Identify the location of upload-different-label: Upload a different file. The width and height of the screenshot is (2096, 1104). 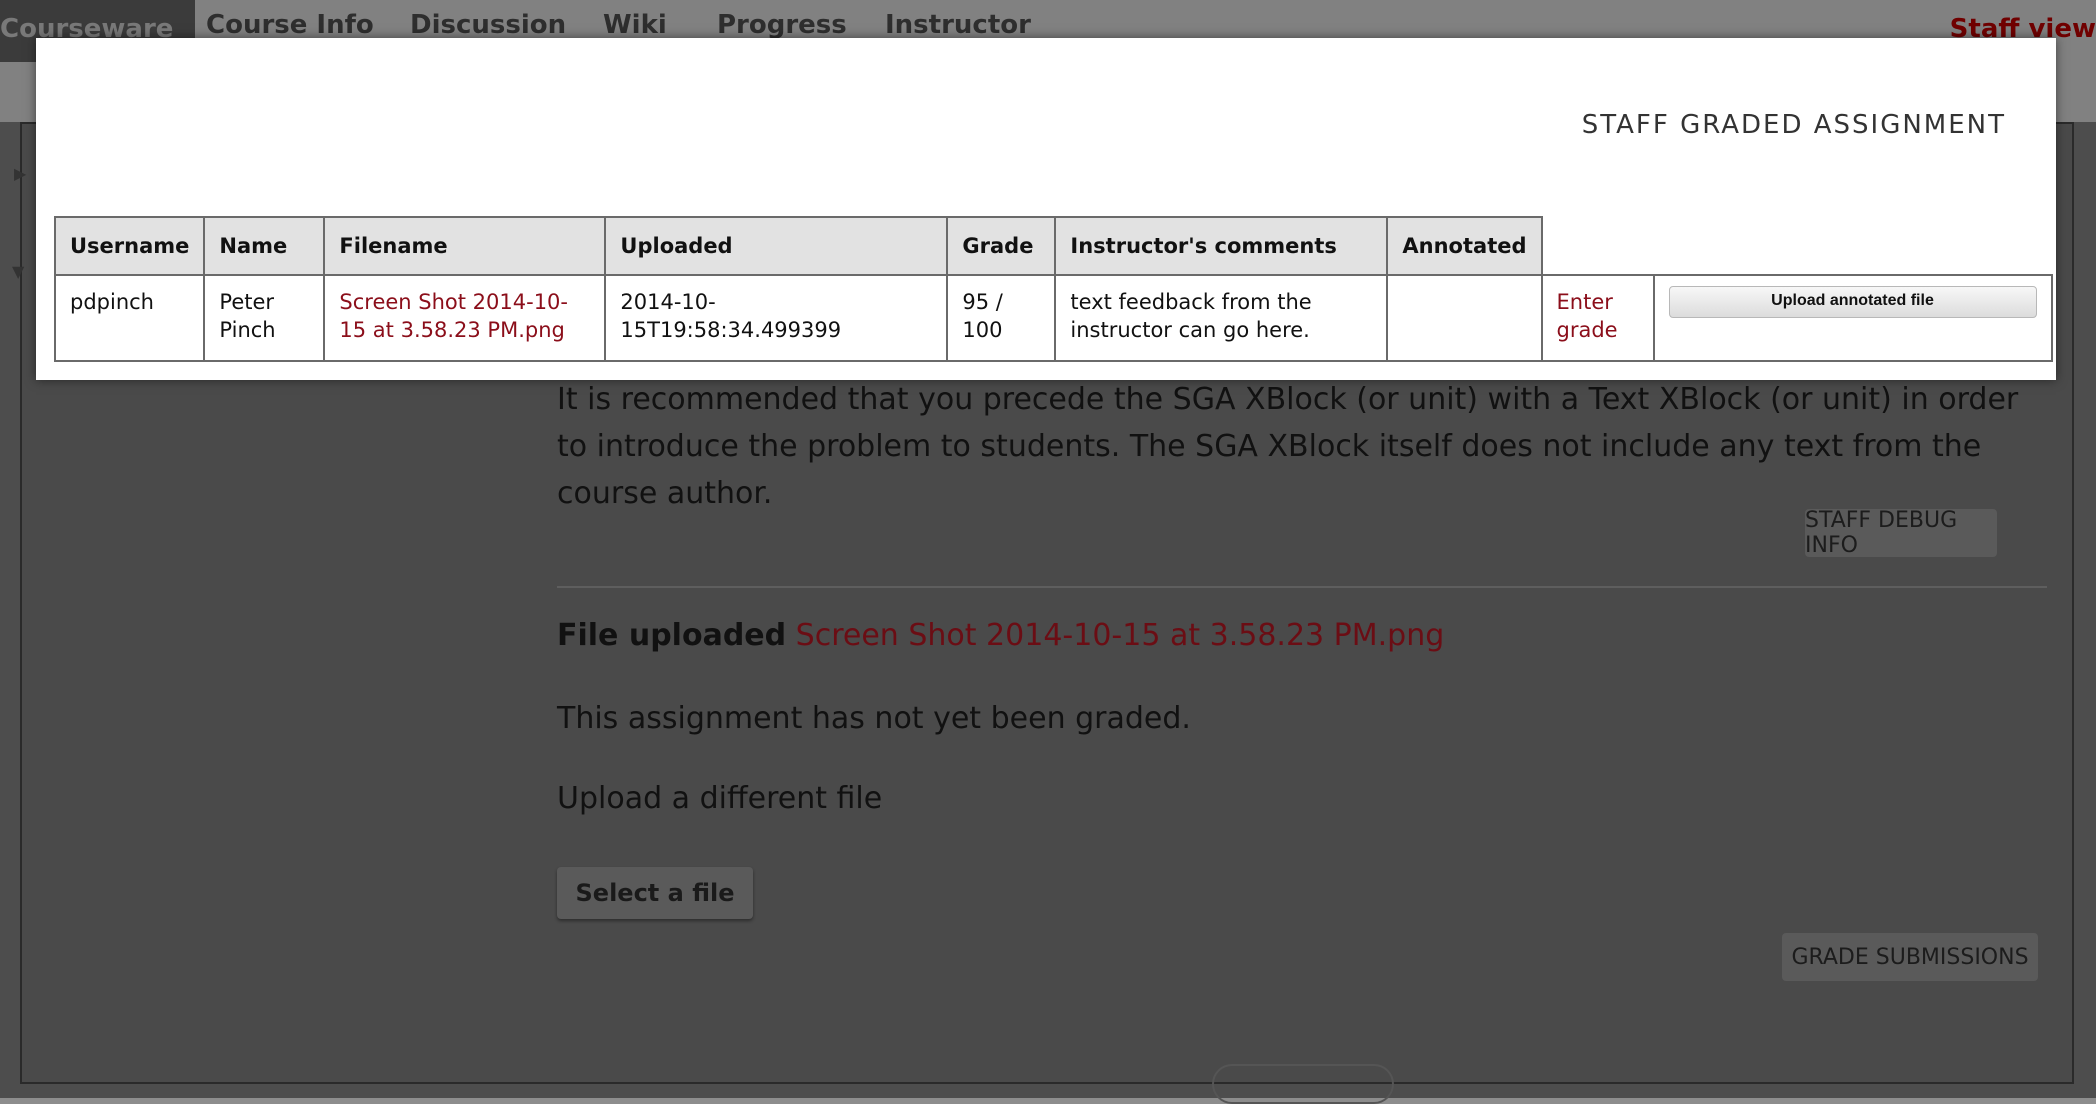
(720, 798).